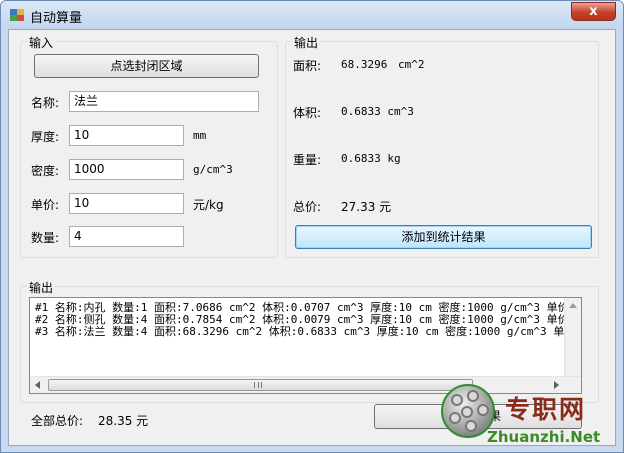 The width and height of the screenshot is (624, 453). What do you see at coordinates (208, 205) in the screenshot?
I see `unit-price-unit: 元/kg` at bounding box center [208, 205].